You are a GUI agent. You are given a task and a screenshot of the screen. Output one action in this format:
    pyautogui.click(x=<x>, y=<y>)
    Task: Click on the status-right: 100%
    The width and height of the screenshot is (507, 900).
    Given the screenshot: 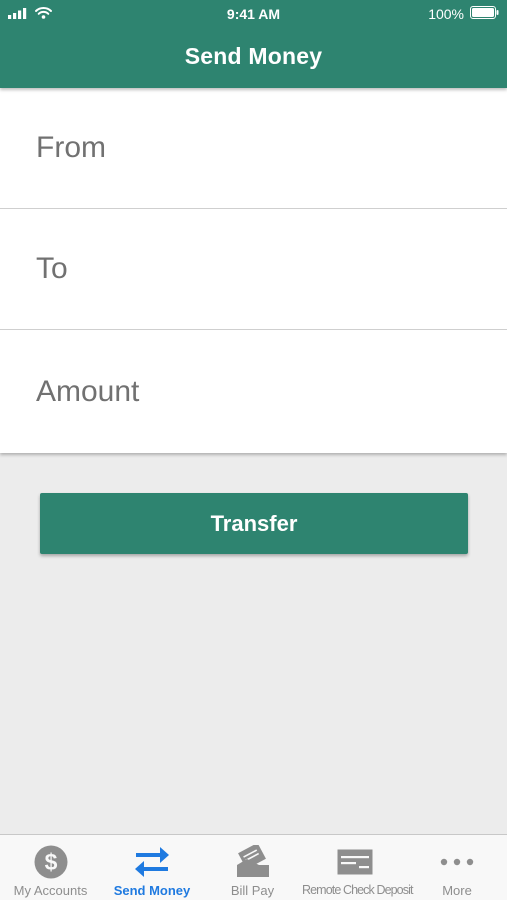 What is the action you would take?
    pyautogui.click(x=463, y=14)
    